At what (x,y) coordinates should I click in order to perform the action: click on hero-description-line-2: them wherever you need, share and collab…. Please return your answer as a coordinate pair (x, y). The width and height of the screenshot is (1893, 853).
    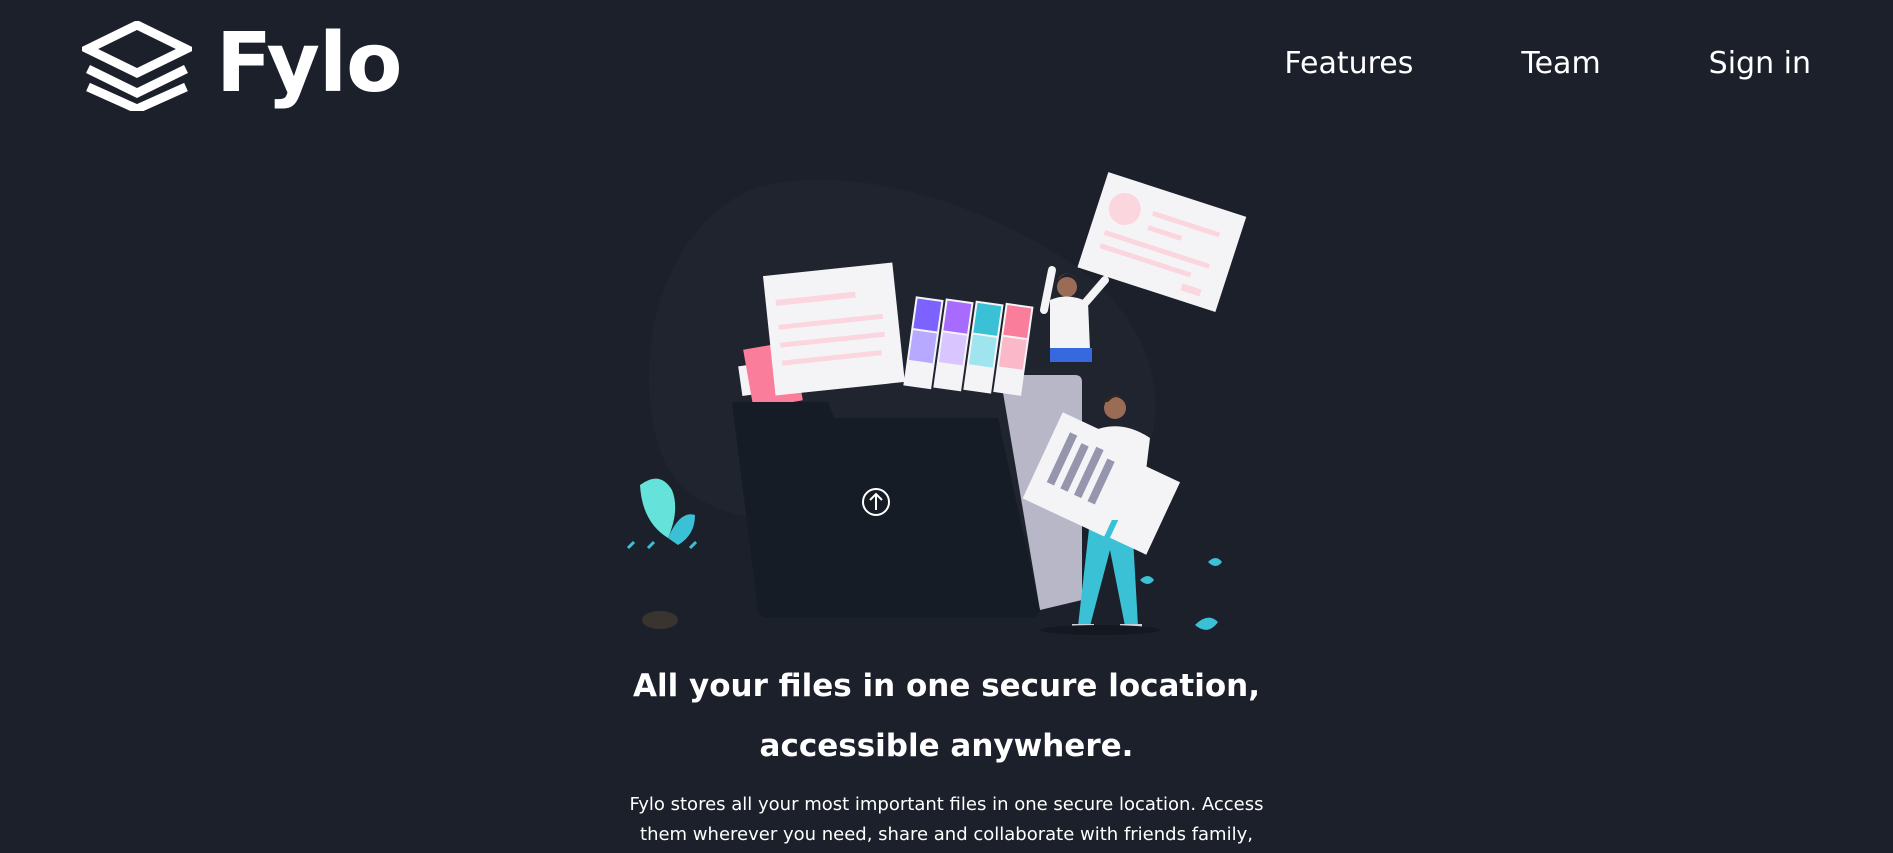
    Looking at the image, I should click on (946, 834).